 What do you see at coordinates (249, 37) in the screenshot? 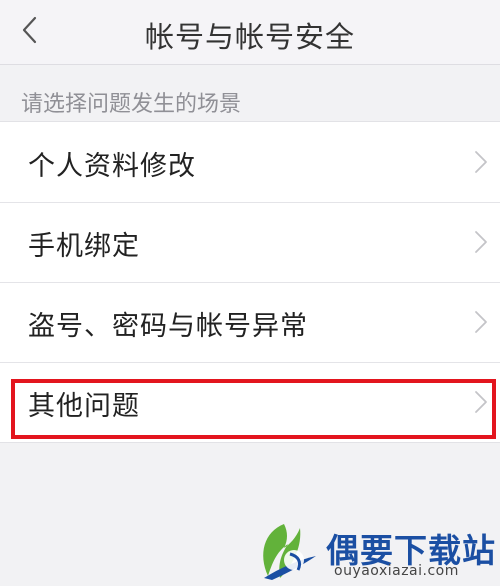
I see `page-title: 帐号与帐号安全` at bounding box center [249, 37].